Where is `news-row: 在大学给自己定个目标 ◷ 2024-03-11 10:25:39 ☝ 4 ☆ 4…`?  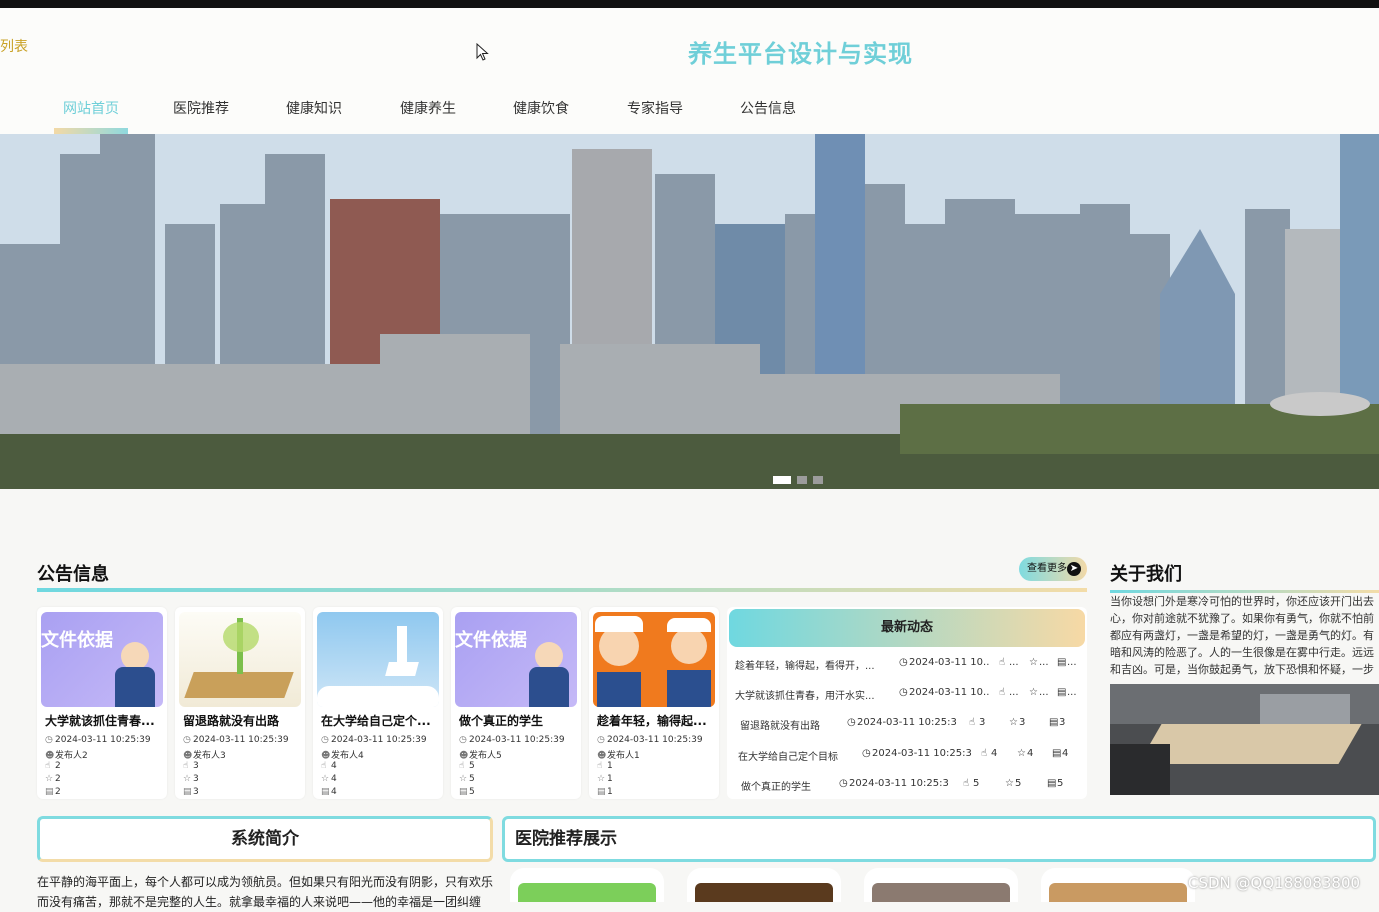
news-row: 在大学给自己定个目标 ◷ 2024-03-11 10:25:39 ☝ 4 ☆ 4… is located at coordinates (907, 762).